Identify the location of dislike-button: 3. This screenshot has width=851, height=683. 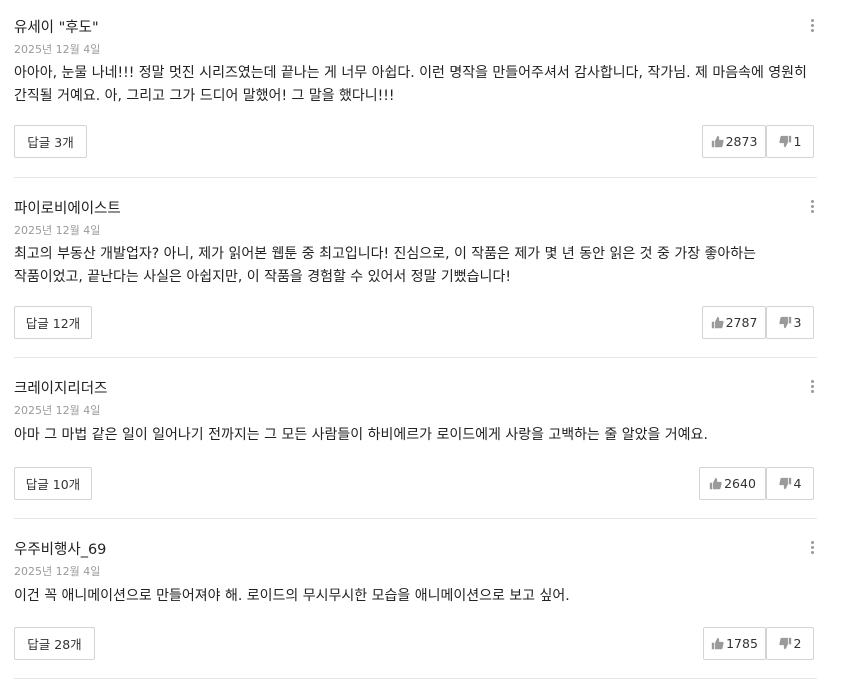
(790, 322).